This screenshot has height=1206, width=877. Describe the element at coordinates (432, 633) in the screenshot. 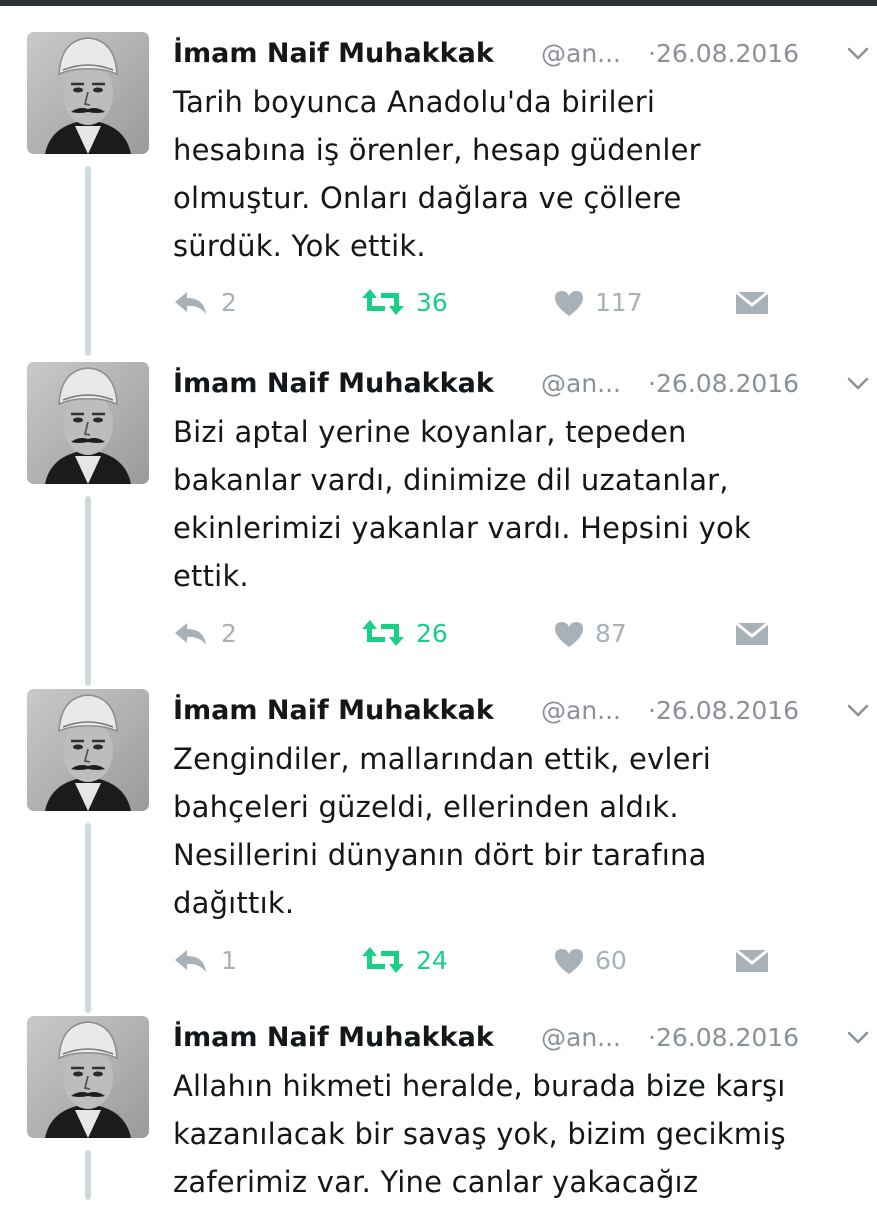

I see `retweet-count: 26` at that location.